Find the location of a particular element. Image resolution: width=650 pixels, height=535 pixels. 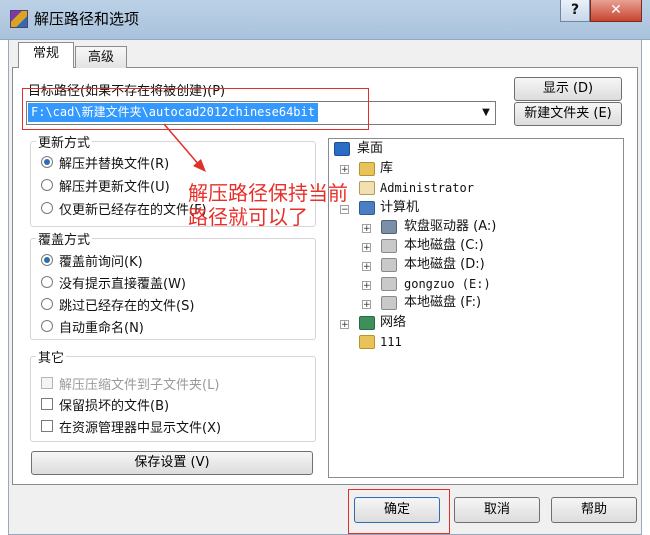

help-button: 帮助 is located at coordinates (594, 510).